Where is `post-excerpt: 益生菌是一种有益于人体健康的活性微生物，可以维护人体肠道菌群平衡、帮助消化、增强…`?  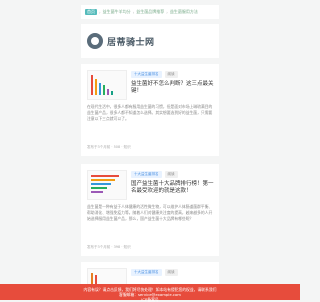
post-excerpt: 益生菌是一种有益于人体健康的活性微生物，可以维护人体肠道菌群平衡、帮助消化、增强… is located at coordinates (150, 212).